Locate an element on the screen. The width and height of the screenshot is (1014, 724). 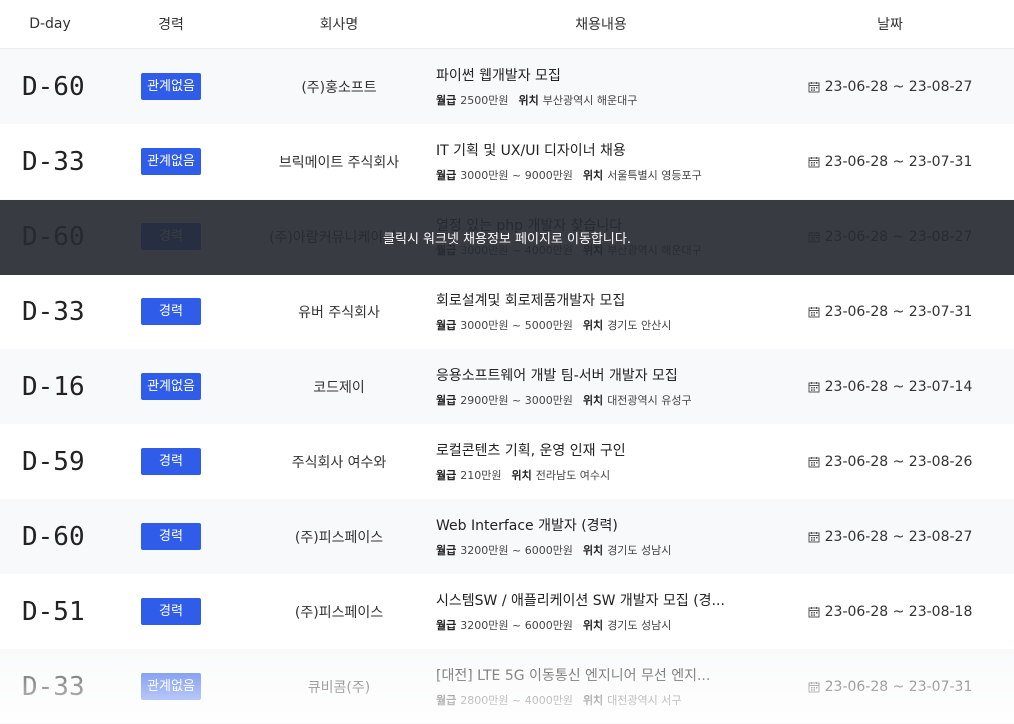
dday-value: D-59 is located at coordinates (53, 461).